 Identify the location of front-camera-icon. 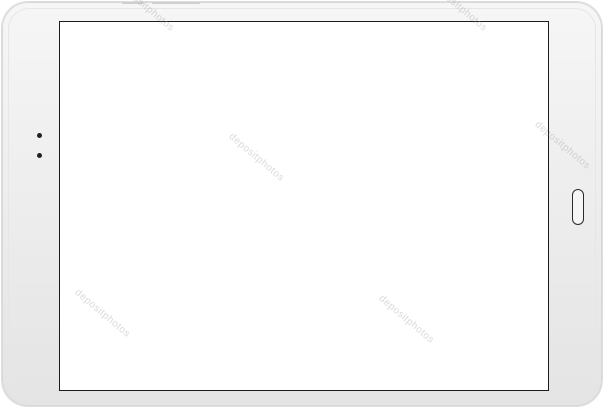
(39, 135).